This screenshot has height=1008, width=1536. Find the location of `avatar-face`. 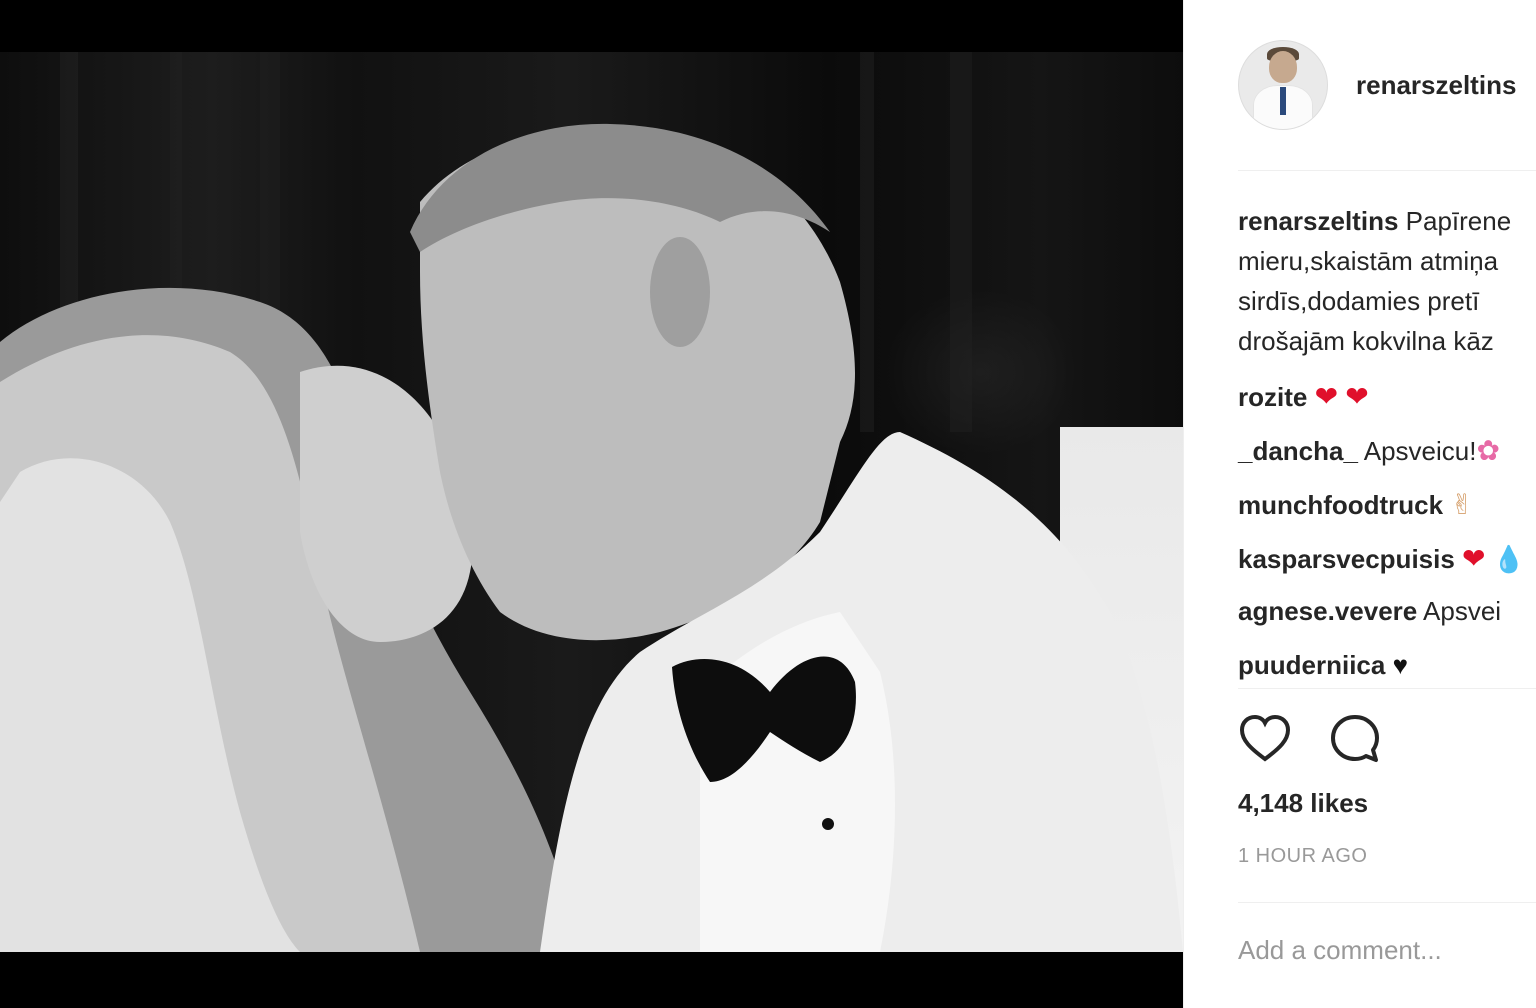

avatar-face is located at coordinates (1283, 67).